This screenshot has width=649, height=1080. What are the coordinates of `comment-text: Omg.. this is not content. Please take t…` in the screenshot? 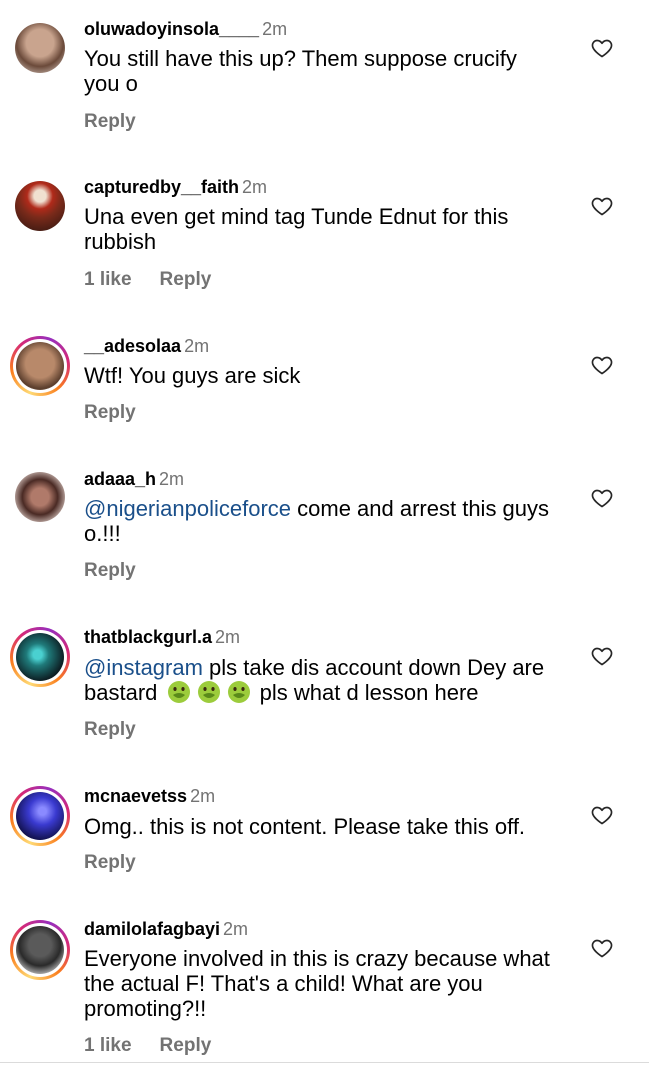 It's located at (305, 826).